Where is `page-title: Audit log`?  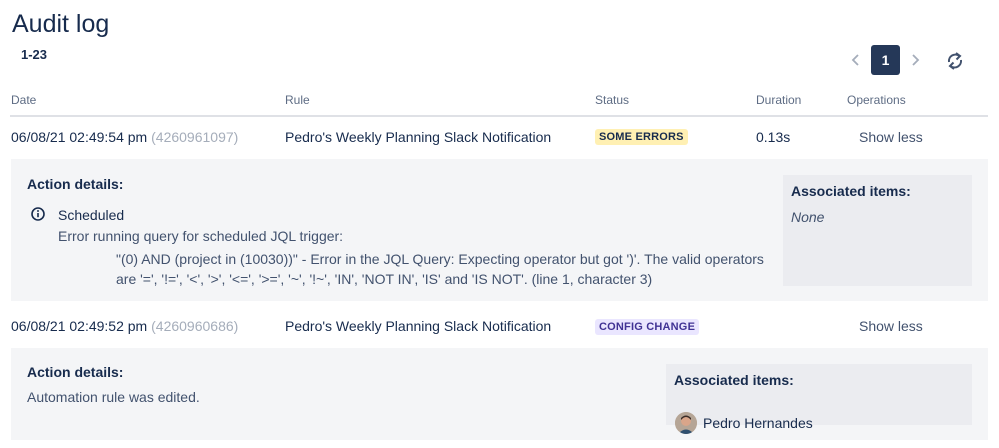 page-title: Audit log is located at coordinates (61, 24).